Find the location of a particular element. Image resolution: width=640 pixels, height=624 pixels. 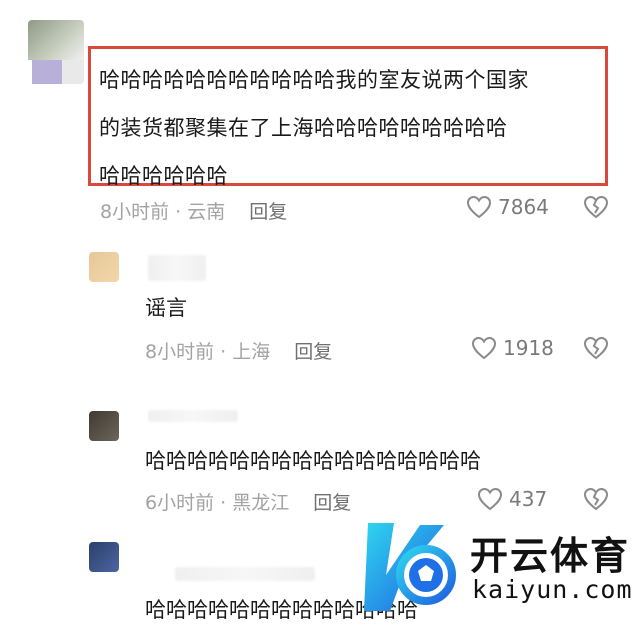

reply-time: 8小时前 is located at coordinates (180, 352).